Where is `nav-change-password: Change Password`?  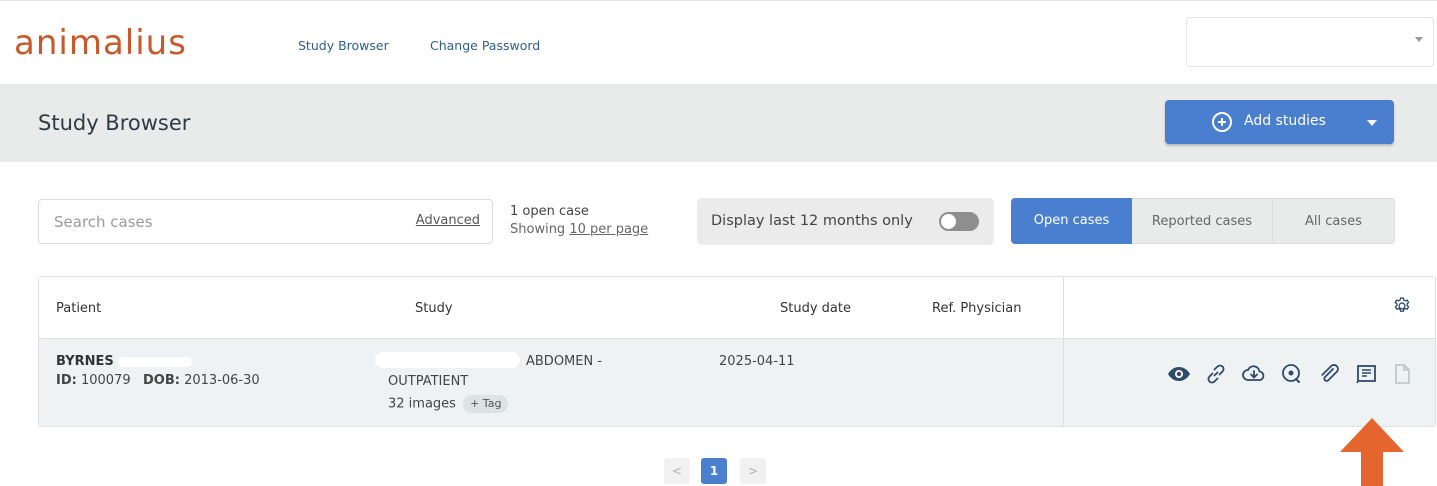 nav-change-password: Change Password is located at coordinates (485, 45).